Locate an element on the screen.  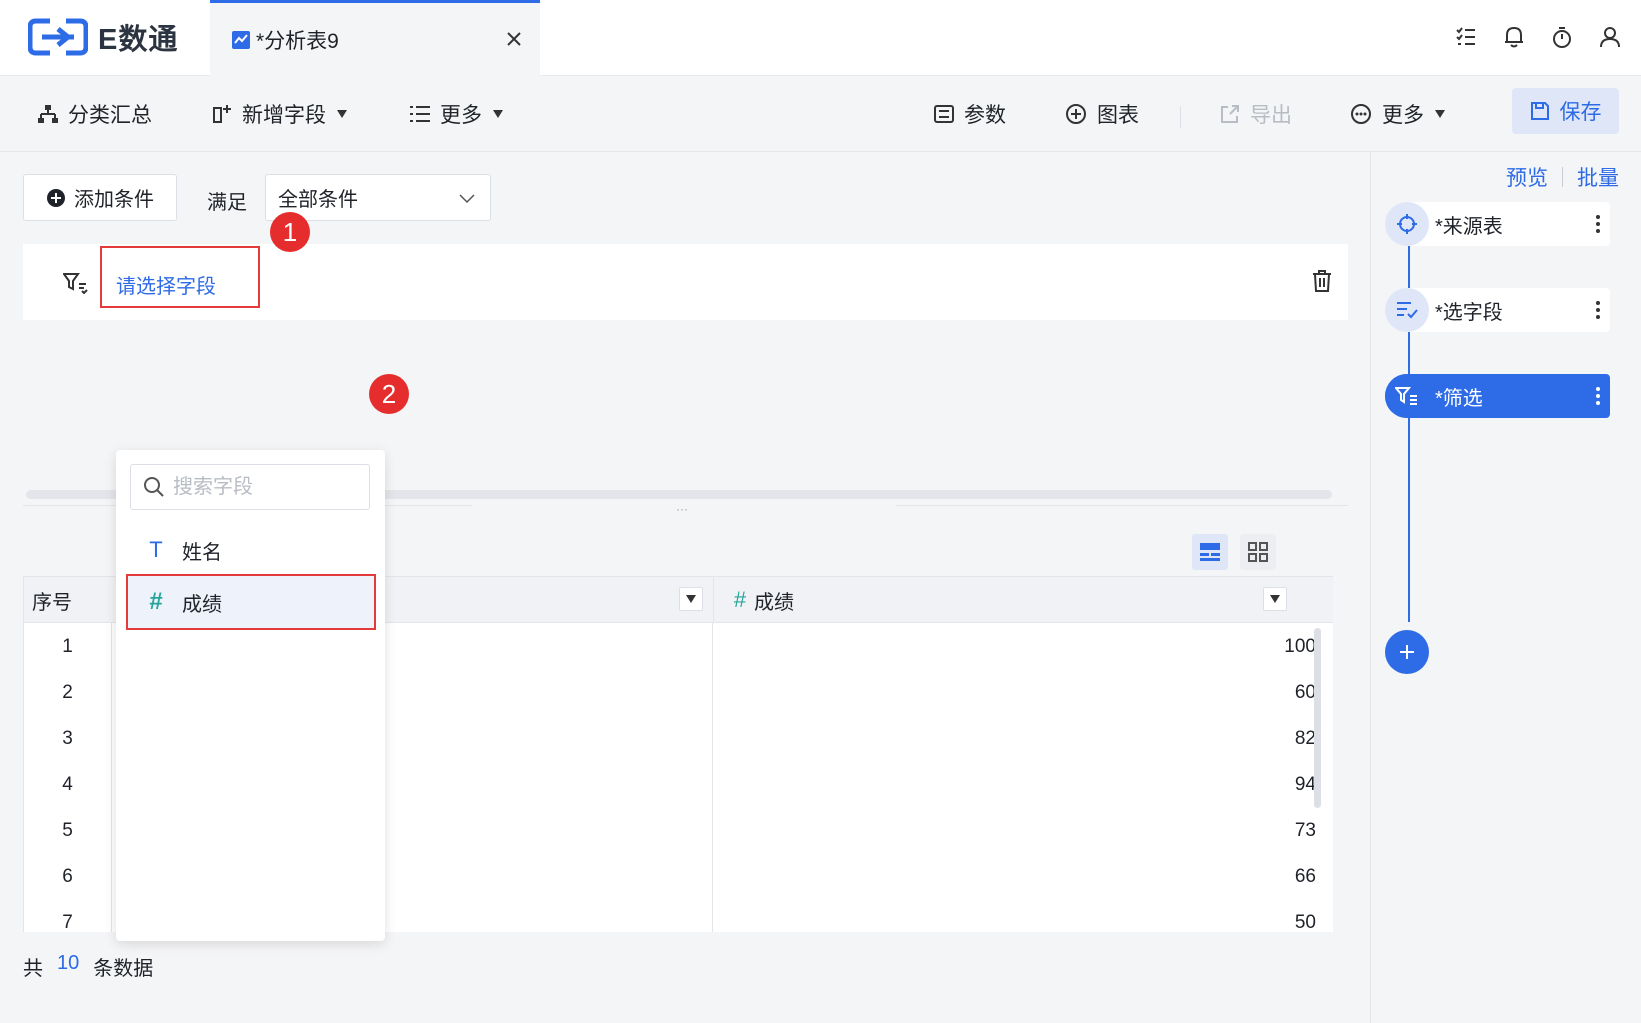
chart-label: 图表 is located at coordinates (1118, 115).